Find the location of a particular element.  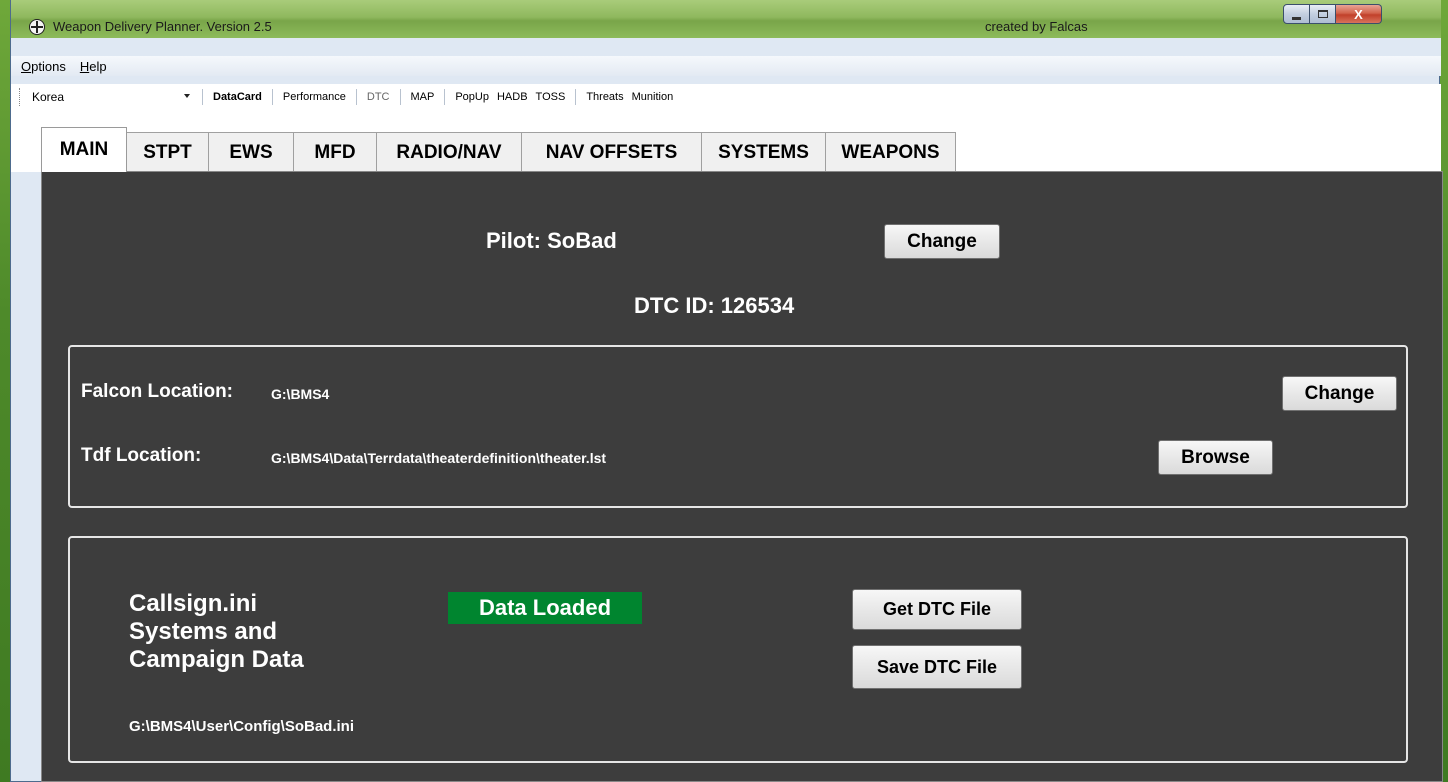

save-dtc-file-button: Save DTC File is located at coordinates (937, 667).